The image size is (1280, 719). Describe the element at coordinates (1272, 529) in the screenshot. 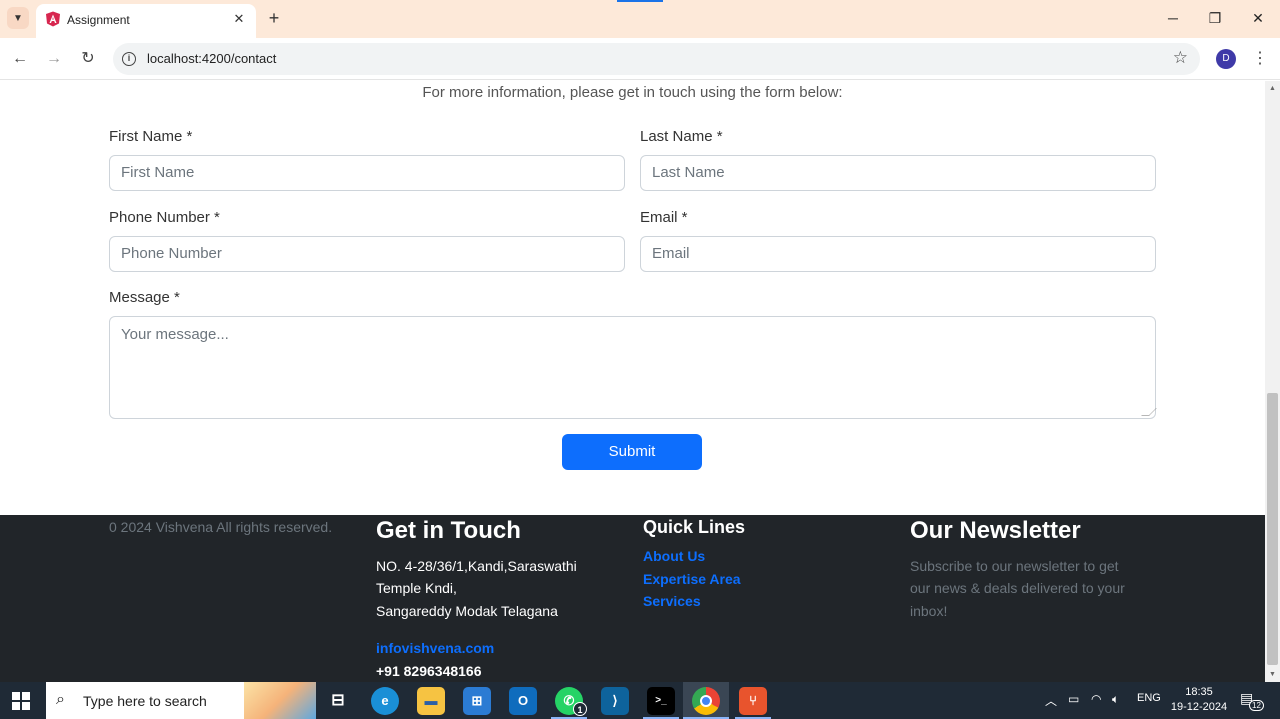

I see `scrollbar-thumb` at that location.